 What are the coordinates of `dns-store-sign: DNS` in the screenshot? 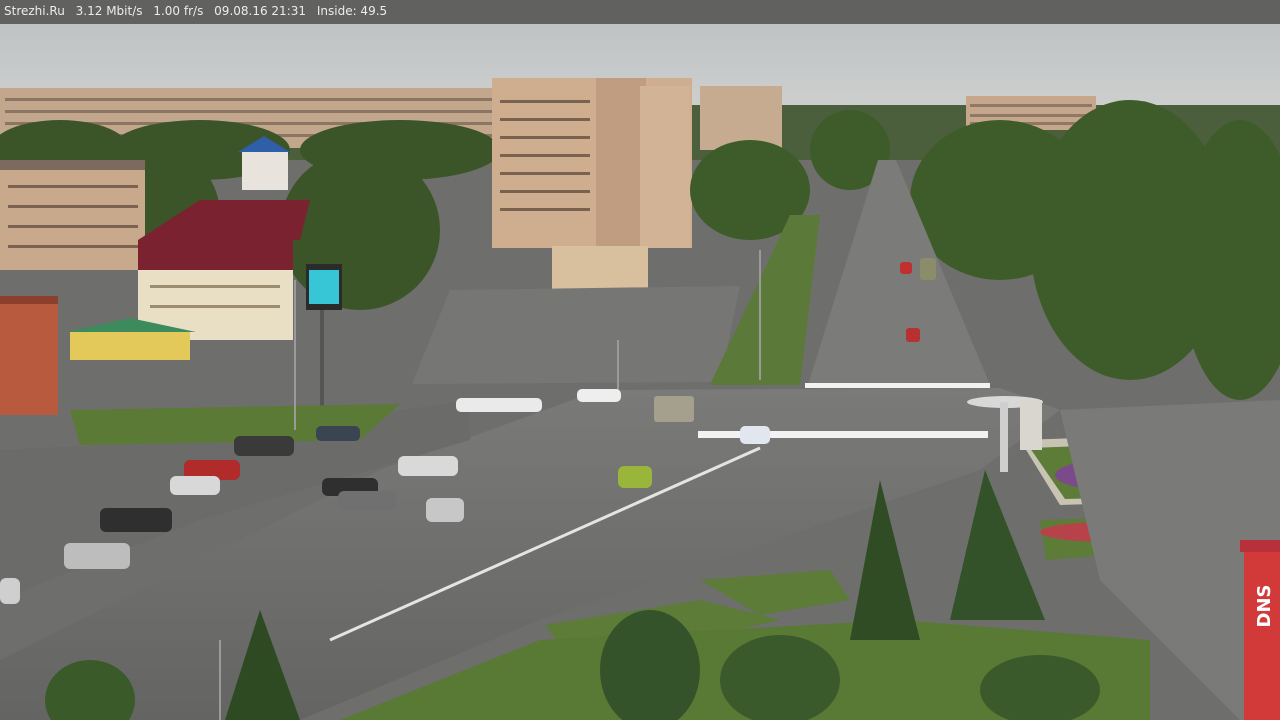 It's located at (1260, 630).